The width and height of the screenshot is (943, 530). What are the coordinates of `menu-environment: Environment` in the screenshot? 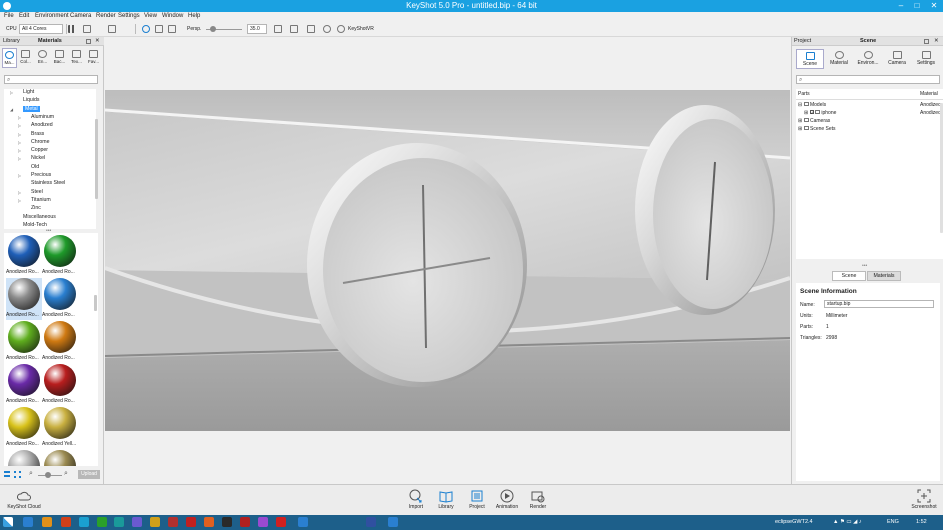 It's located at (52, 16).